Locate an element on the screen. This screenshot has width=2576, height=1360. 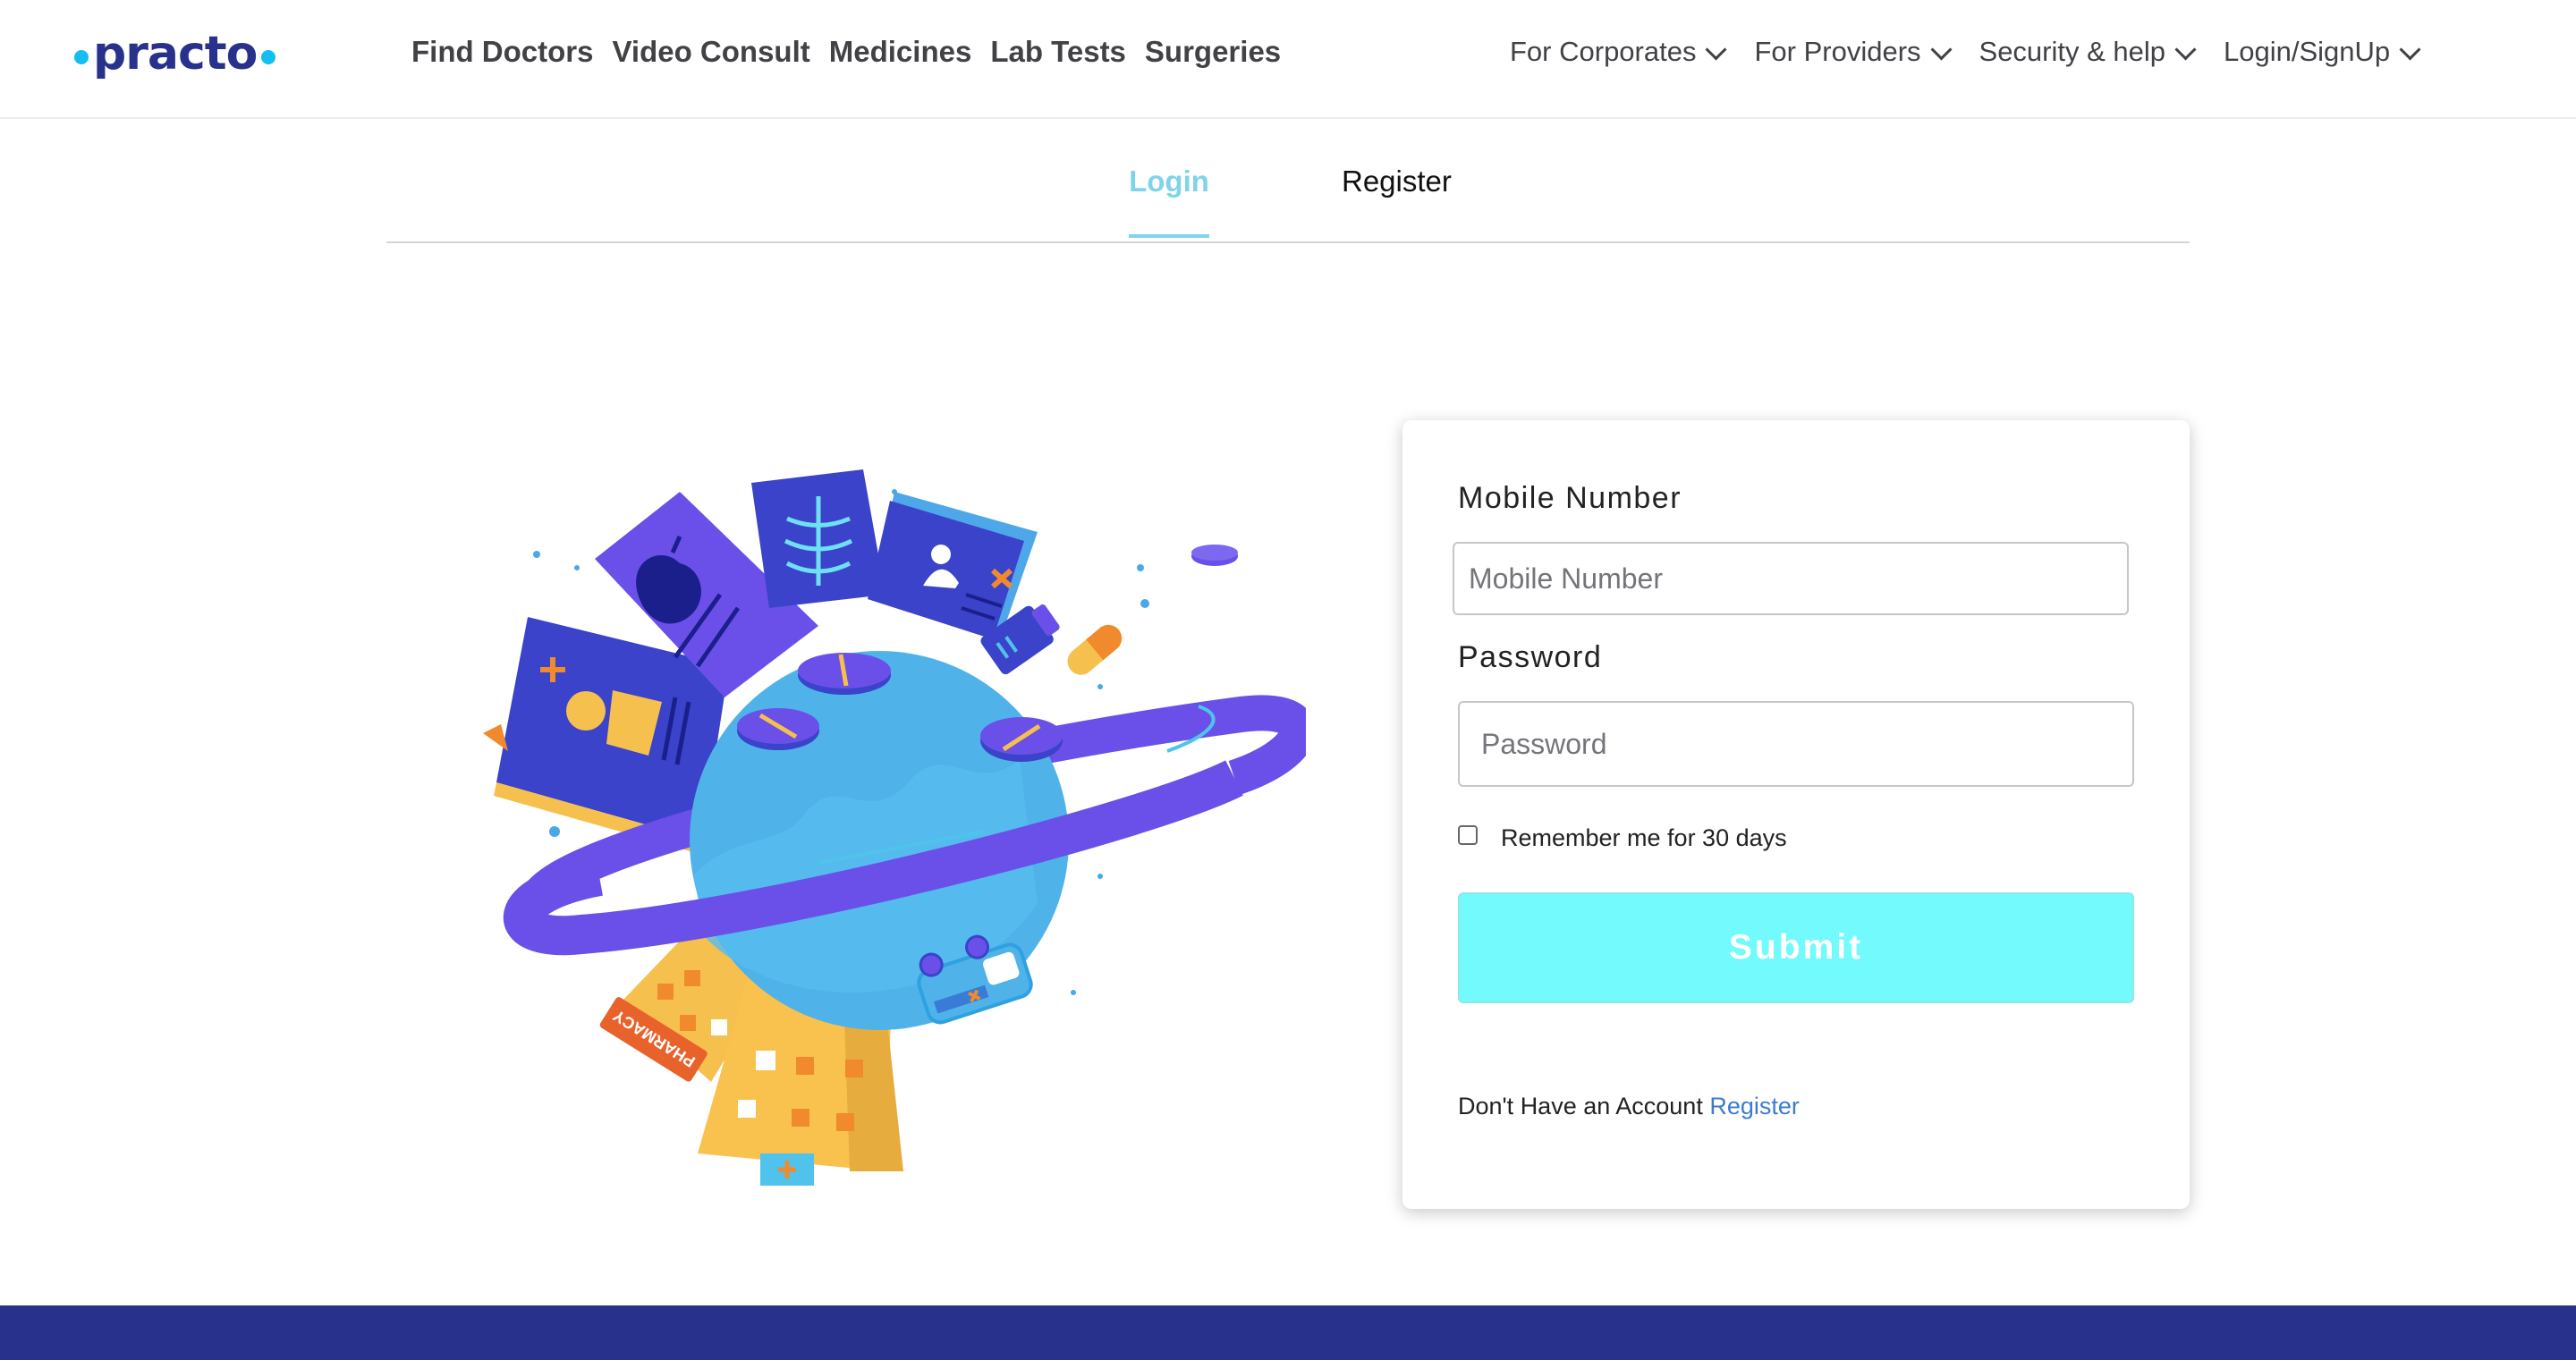
remember-me-row: Remember me for 30 days is located at coordinates (1622, 834).